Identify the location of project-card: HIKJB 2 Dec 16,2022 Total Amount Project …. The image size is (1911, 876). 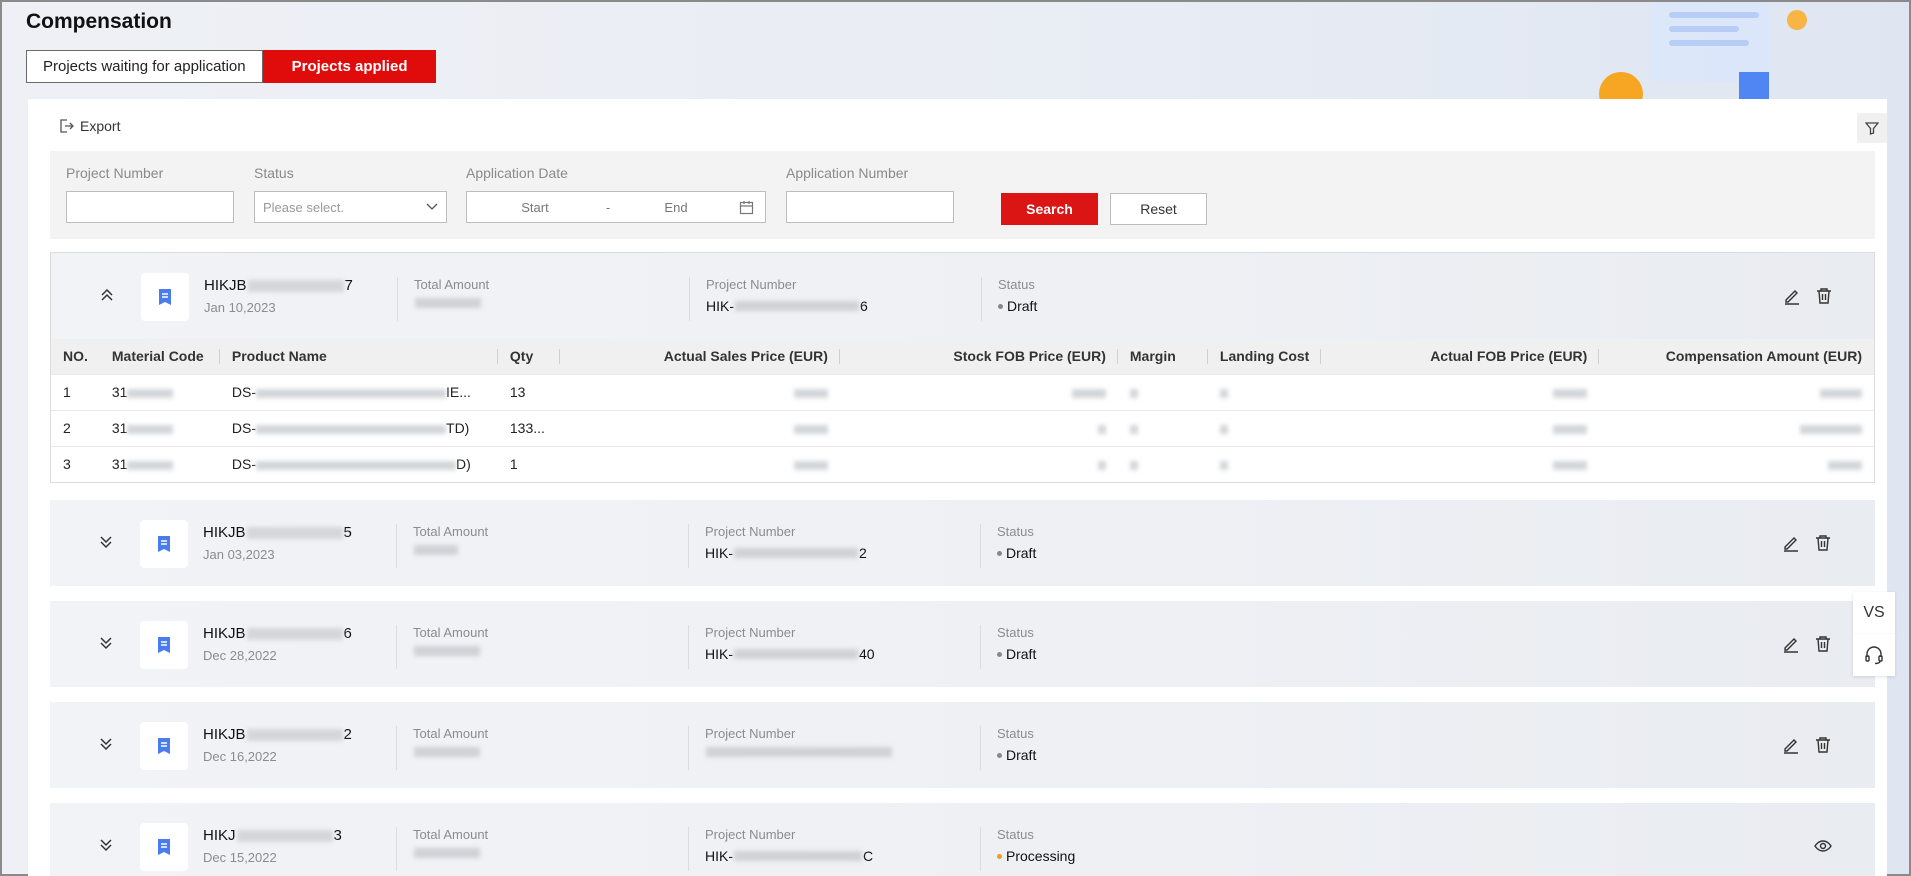
(962, 745).